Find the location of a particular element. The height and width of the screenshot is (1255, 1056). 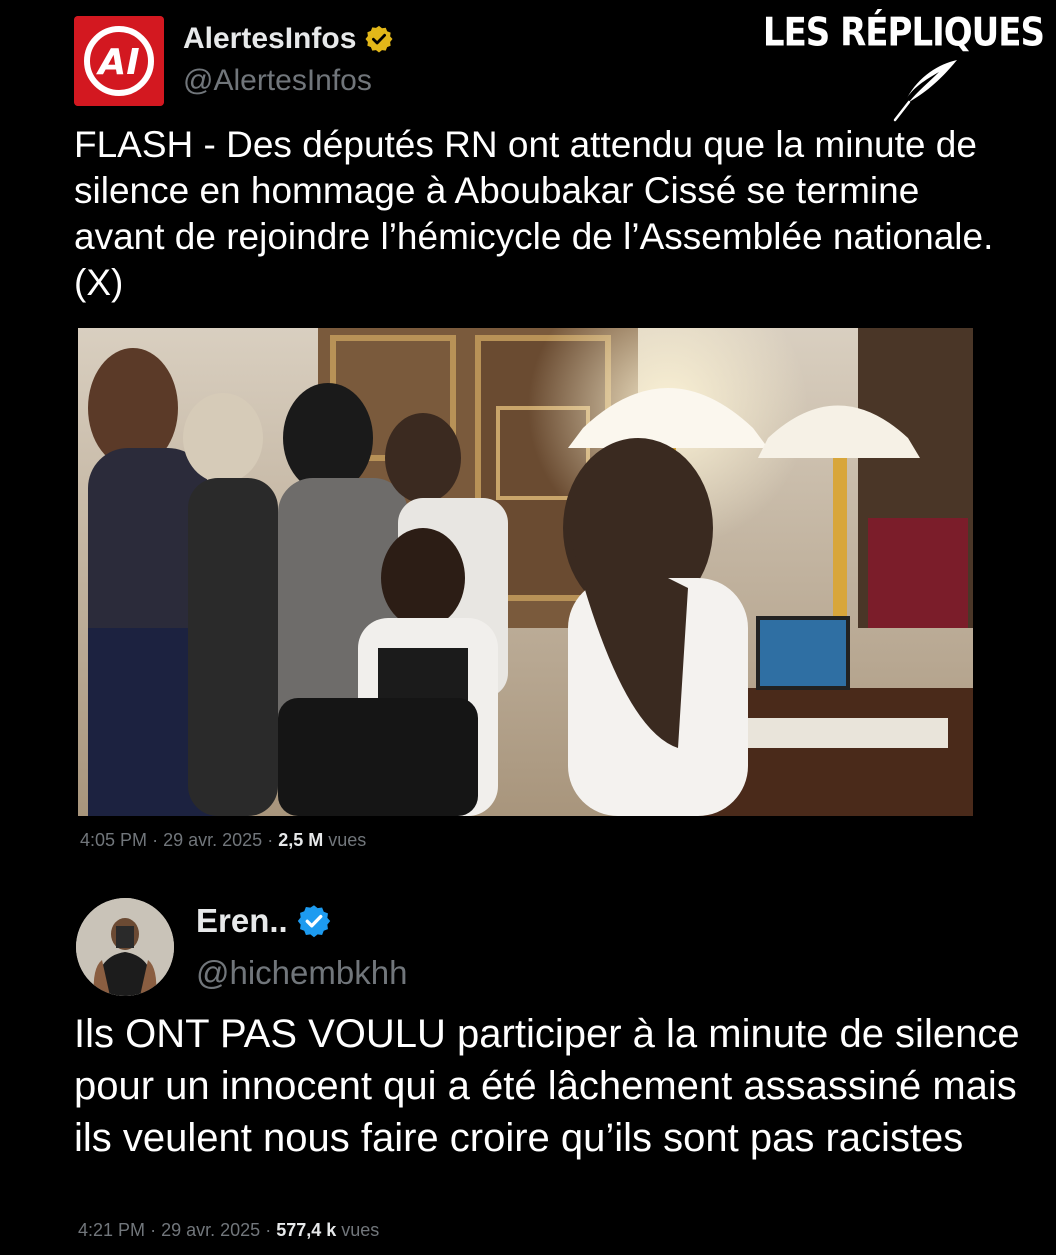

user-avatar-photo is located at coordinates (125, 947).